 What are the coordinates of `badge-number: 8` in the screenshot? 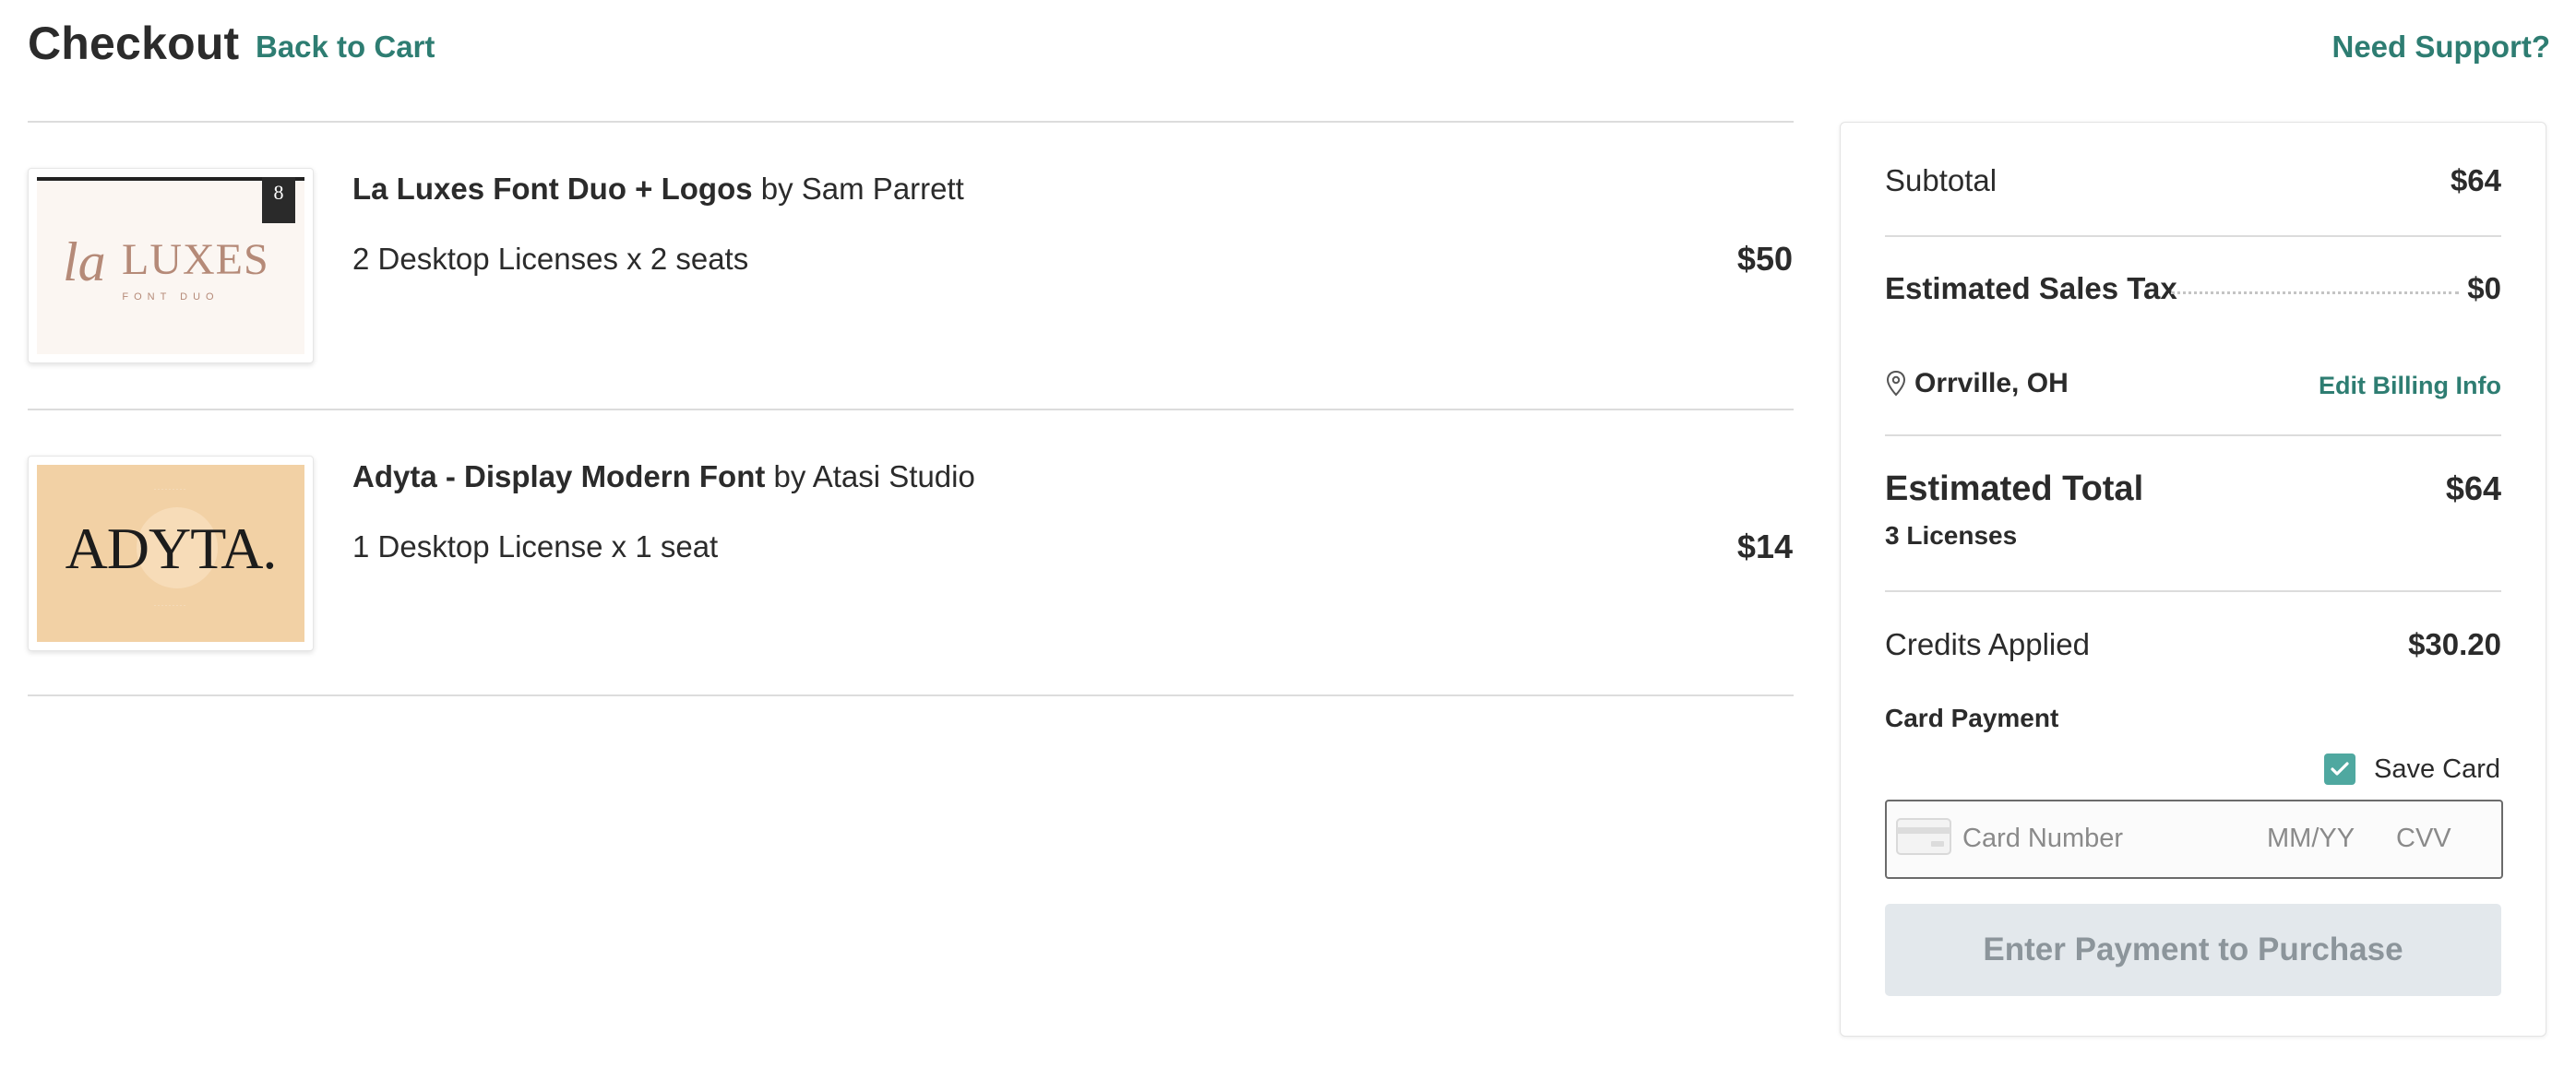 It's located at (278, 193).